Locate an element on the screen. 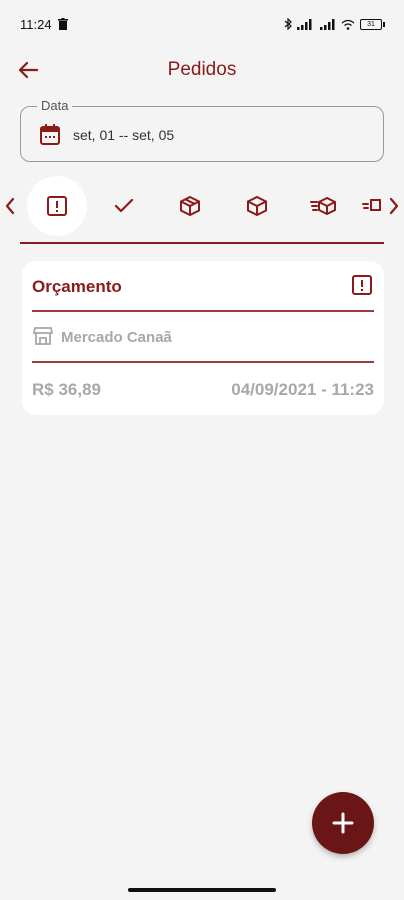 The image size is (404, 900). tab-dispatched is located at coordinates (324, 206).